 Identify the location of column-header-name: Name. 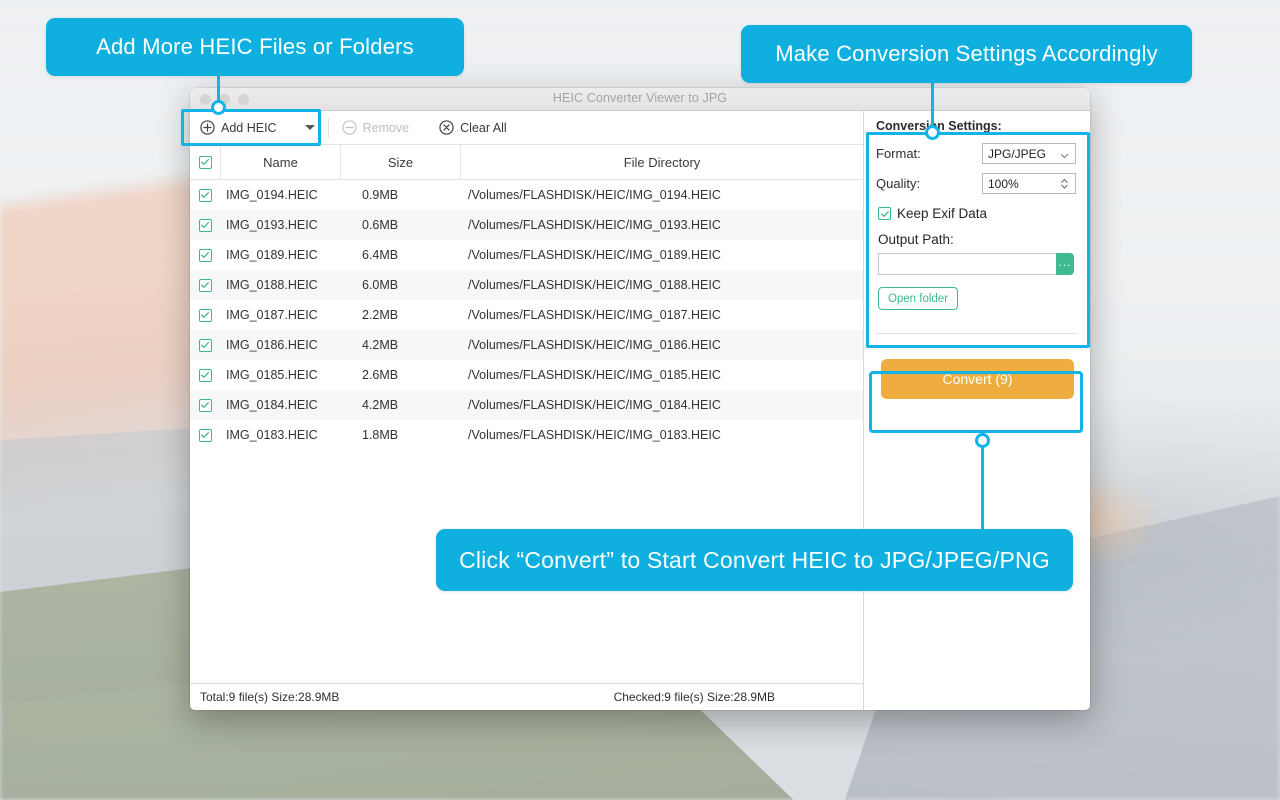
(280, 162).